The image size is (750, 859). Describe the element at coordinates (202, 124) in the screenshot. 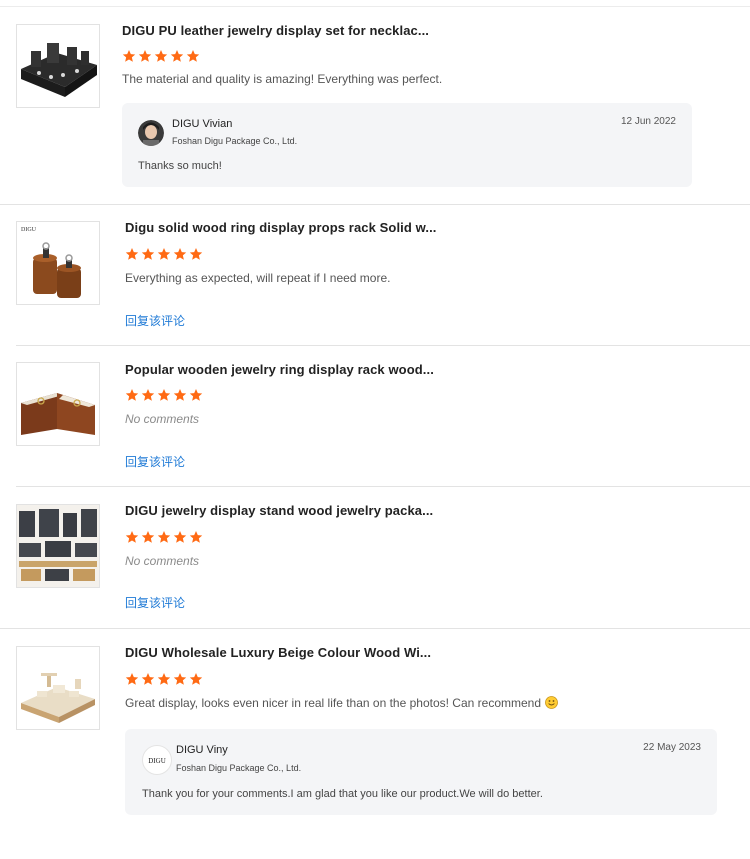

I see `seller-name: DIGU Vivian` at that location.